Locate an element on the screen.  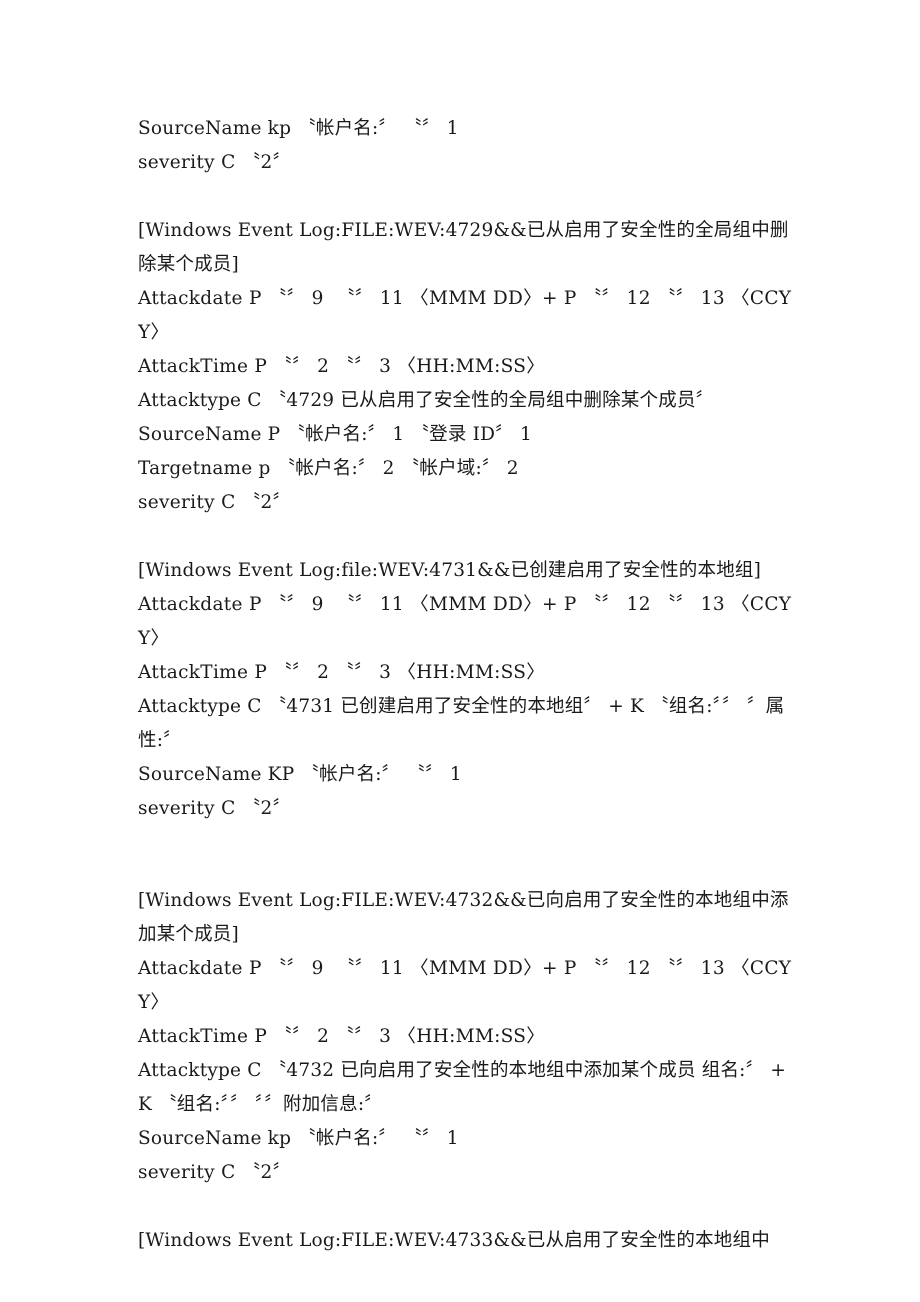
doc-line-sourcename: SourceName KP 〝帐户名:〞 〝〞 1 is located at coordinates (300, 774).